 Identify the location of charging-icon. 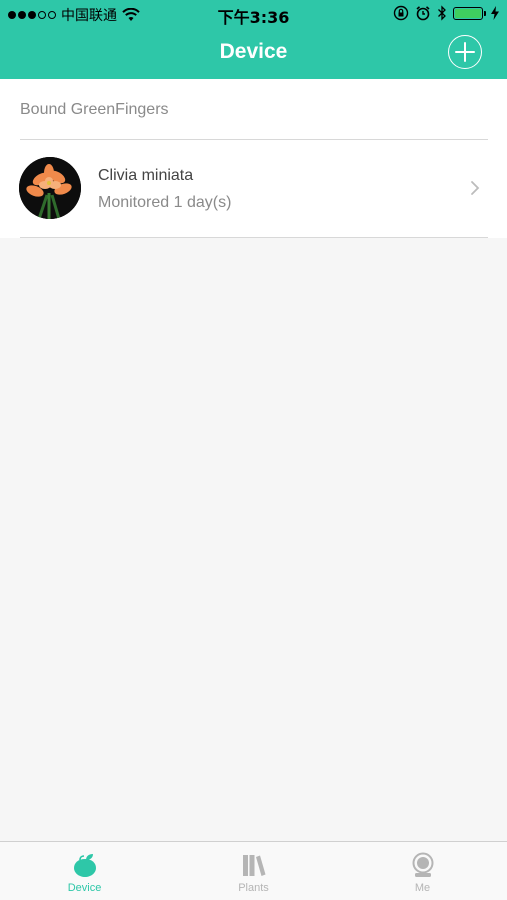
(495, 13).